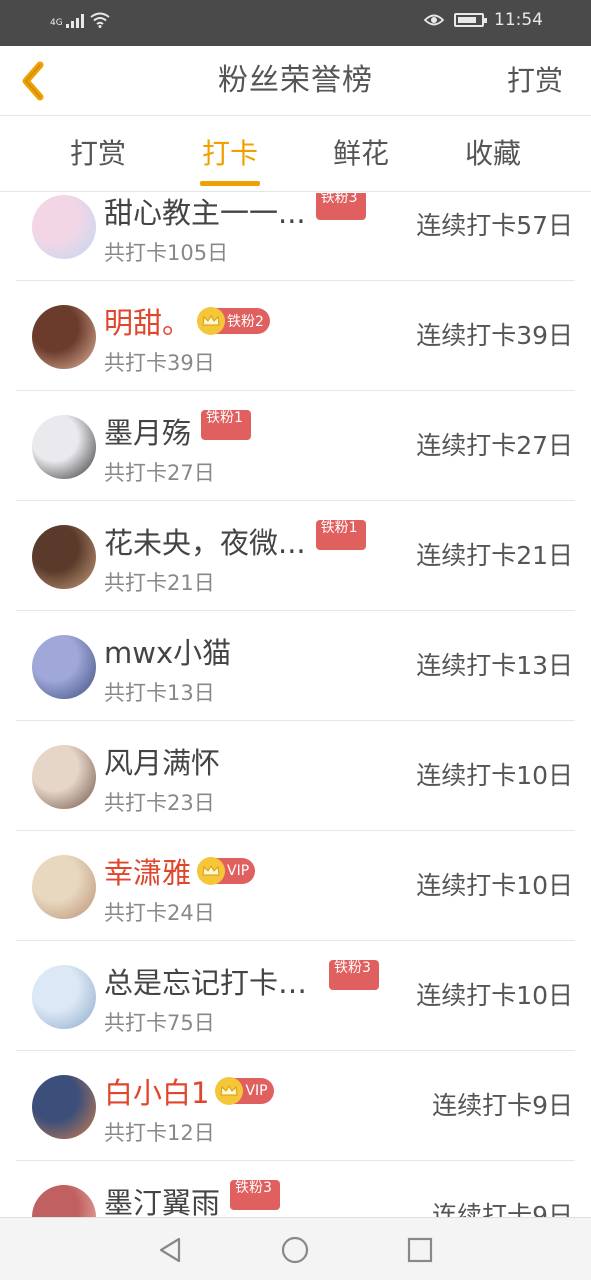 This screenshot has height=1280, width=591. I want to click on tab-label: 鲜花, so click(360, 153).